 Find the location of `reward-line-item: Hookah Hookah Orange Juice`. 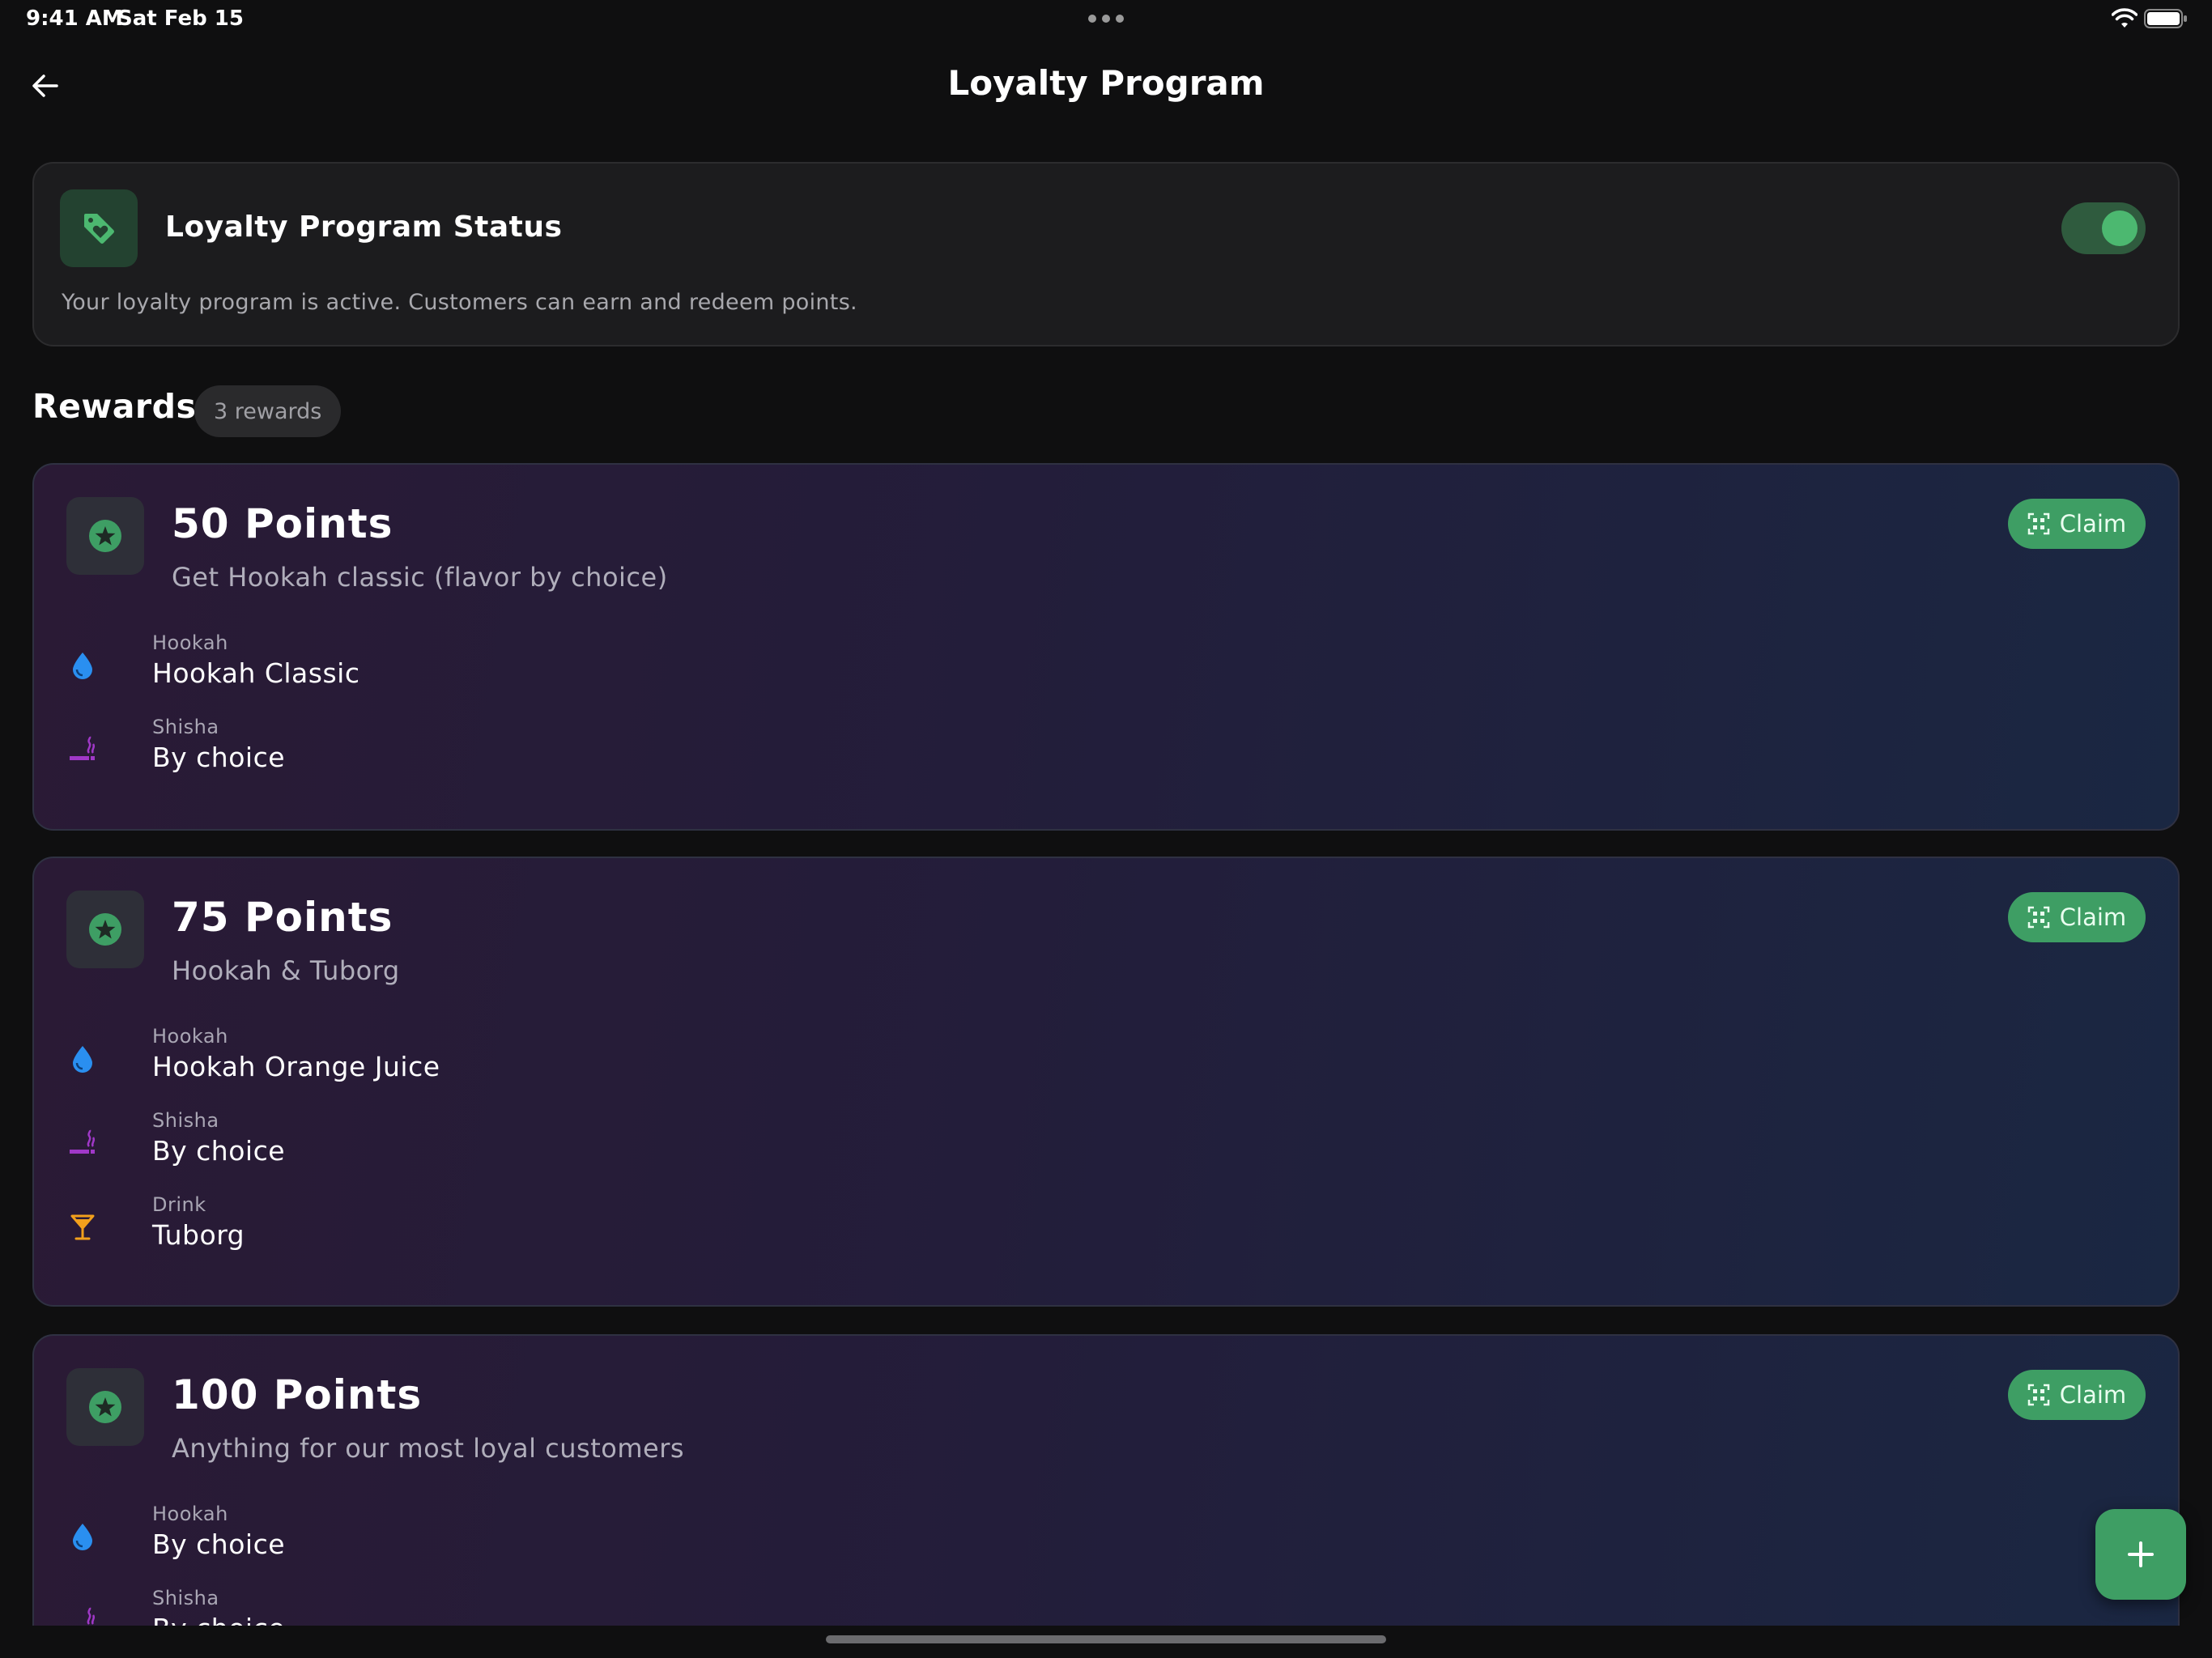

reward-line-item: Hookah Hookah Orange Juice is located at coordinates (390, 1059).